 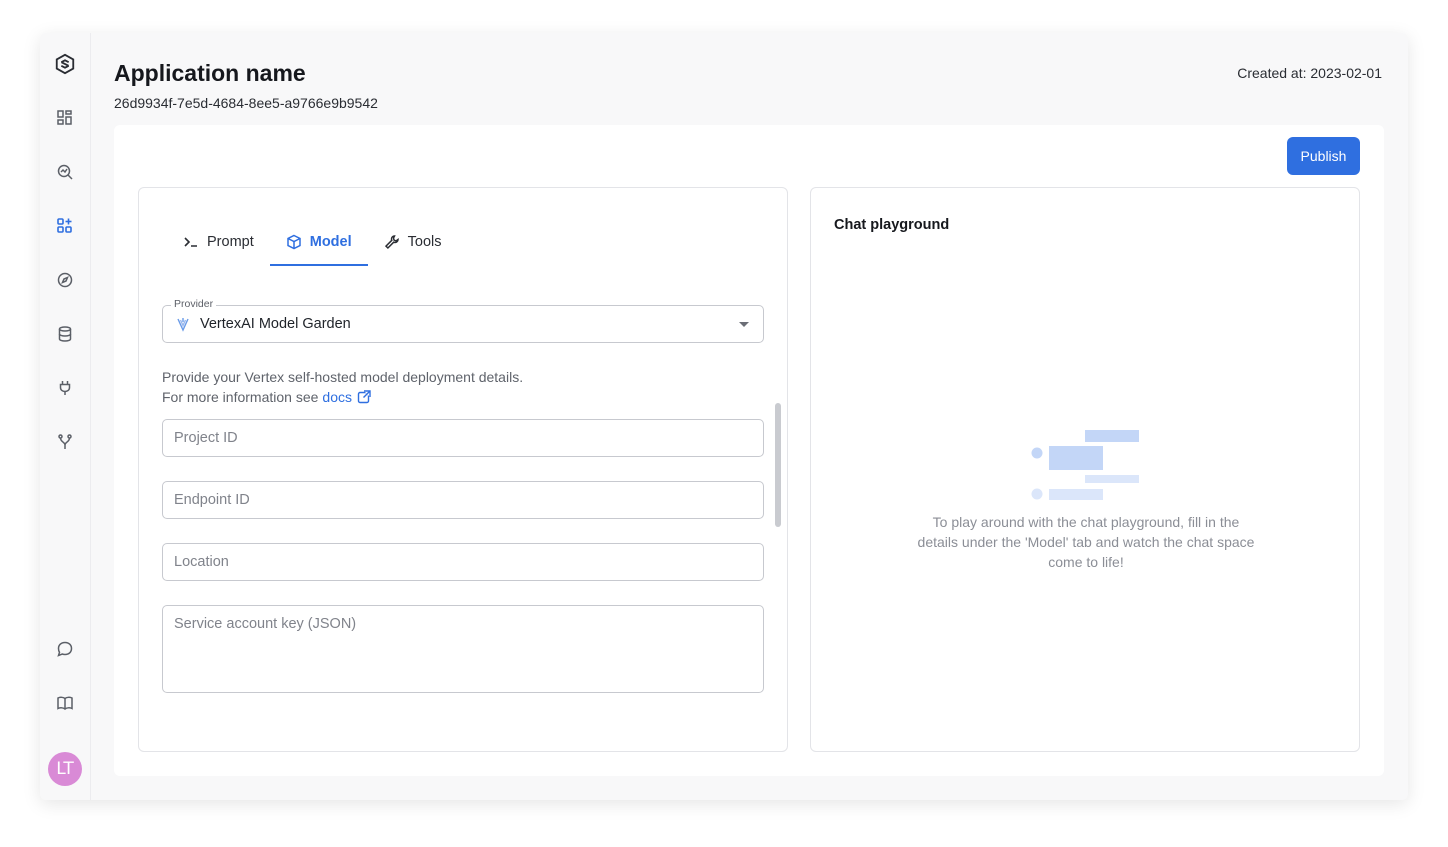 What do you see at coordinates (778, 465) in the screenshot?
I see `scrollbar` at bounding box center [778, 465].